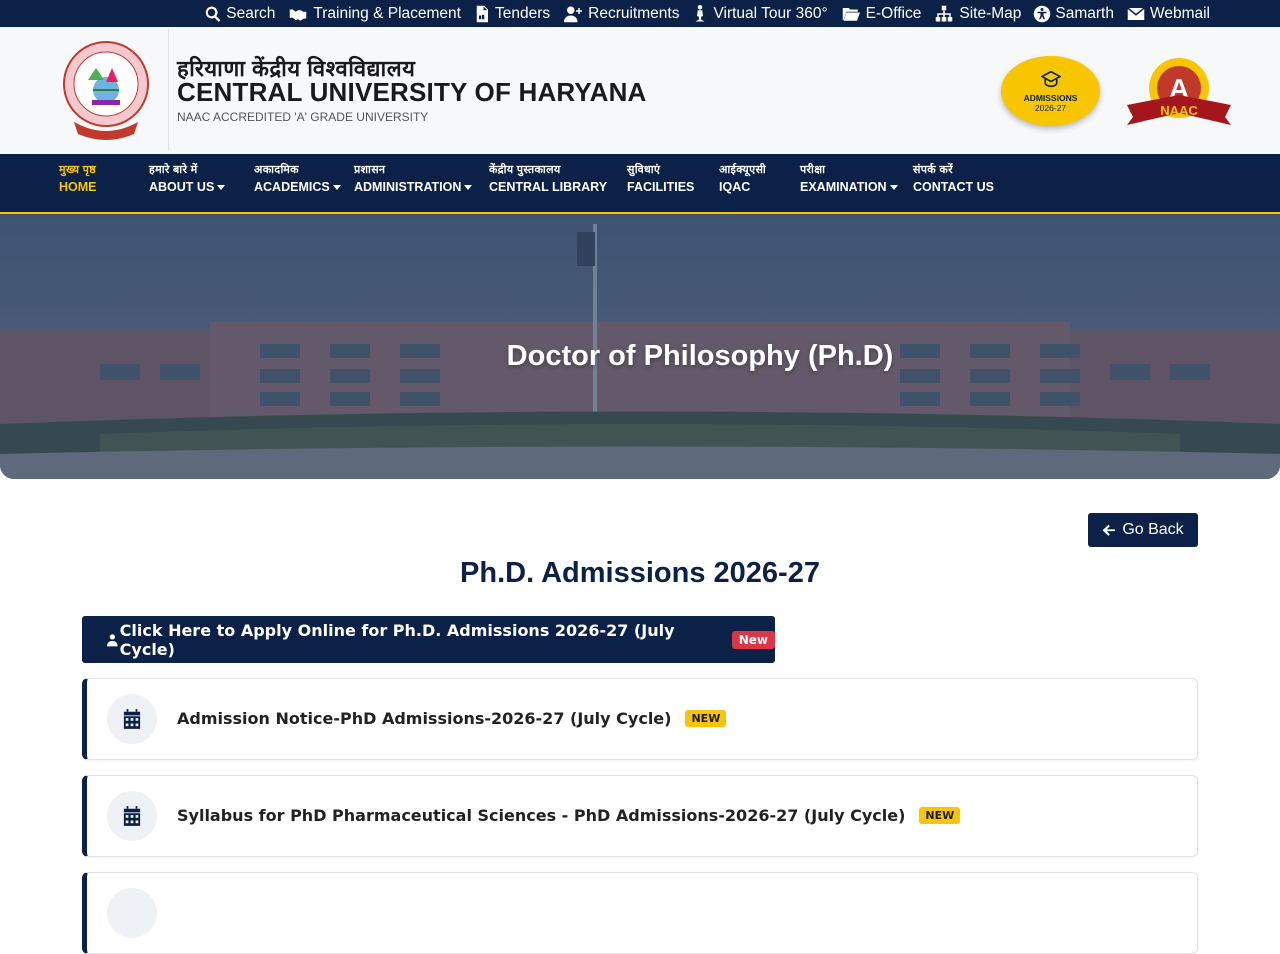  Describe the element at coordinates (1050, 91) in the screenshot. I see `admissions-badge: ADMISSIONS 2026-27` at that location.